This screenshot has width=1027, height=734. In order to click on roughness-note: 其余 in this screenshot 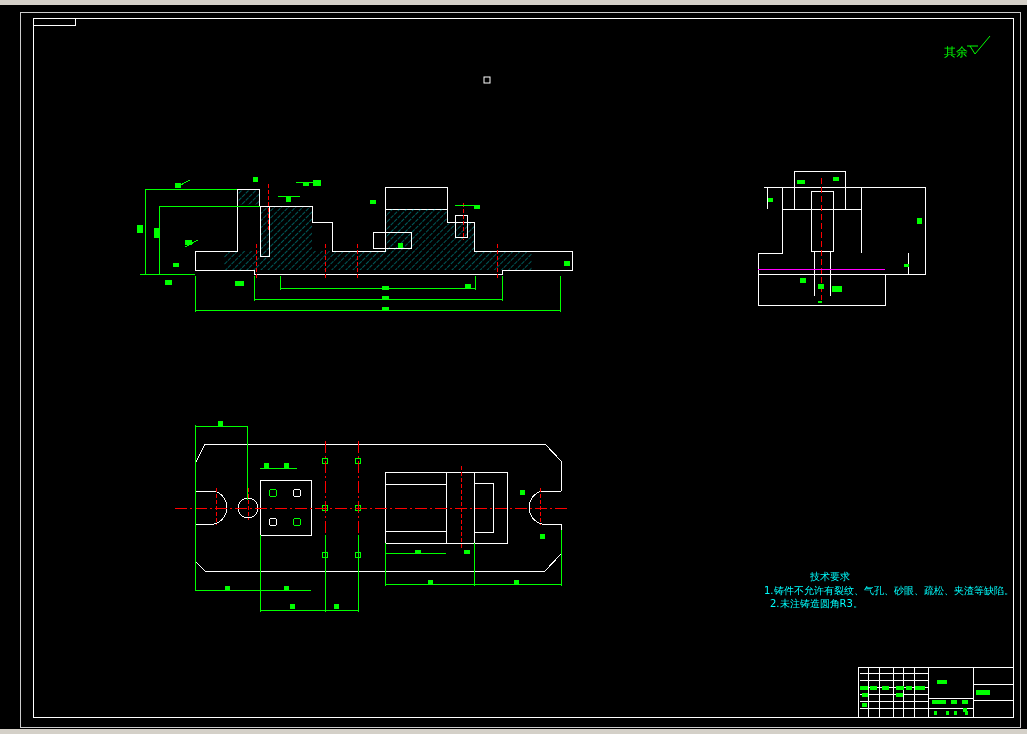, I will do `click(956, 52)`.